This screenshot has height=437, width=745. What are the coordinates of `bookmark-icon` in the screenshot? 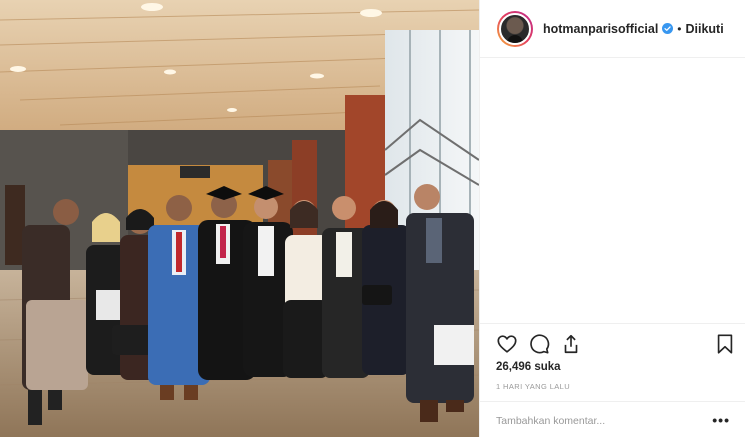 It's located at (725, 344).